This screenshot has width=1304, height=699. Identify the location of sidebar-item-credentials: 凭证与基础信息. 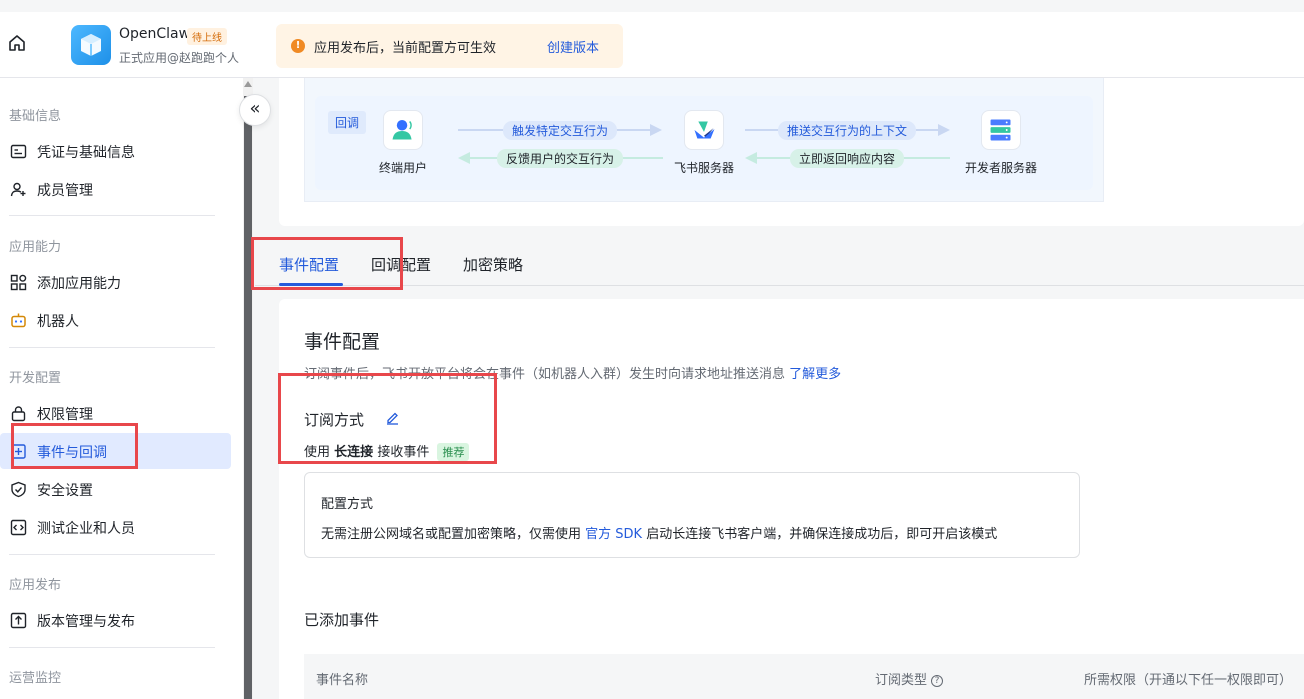
(115, 151).